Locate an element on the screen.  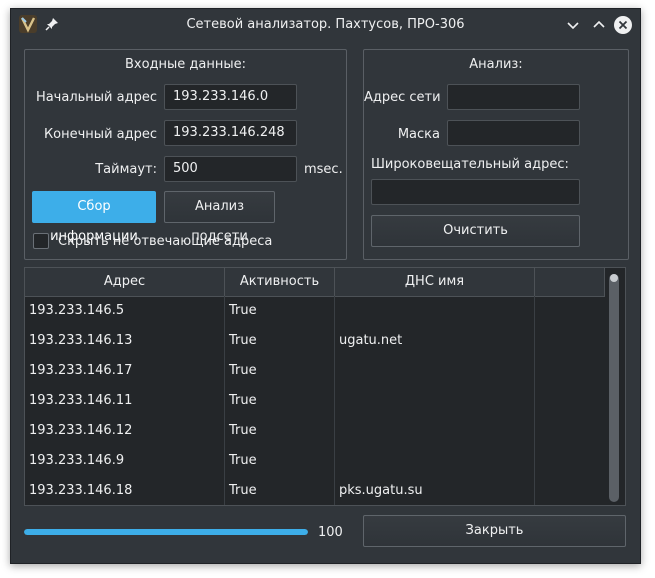
scrollbar-thumb is located at coordinates (614, 278).